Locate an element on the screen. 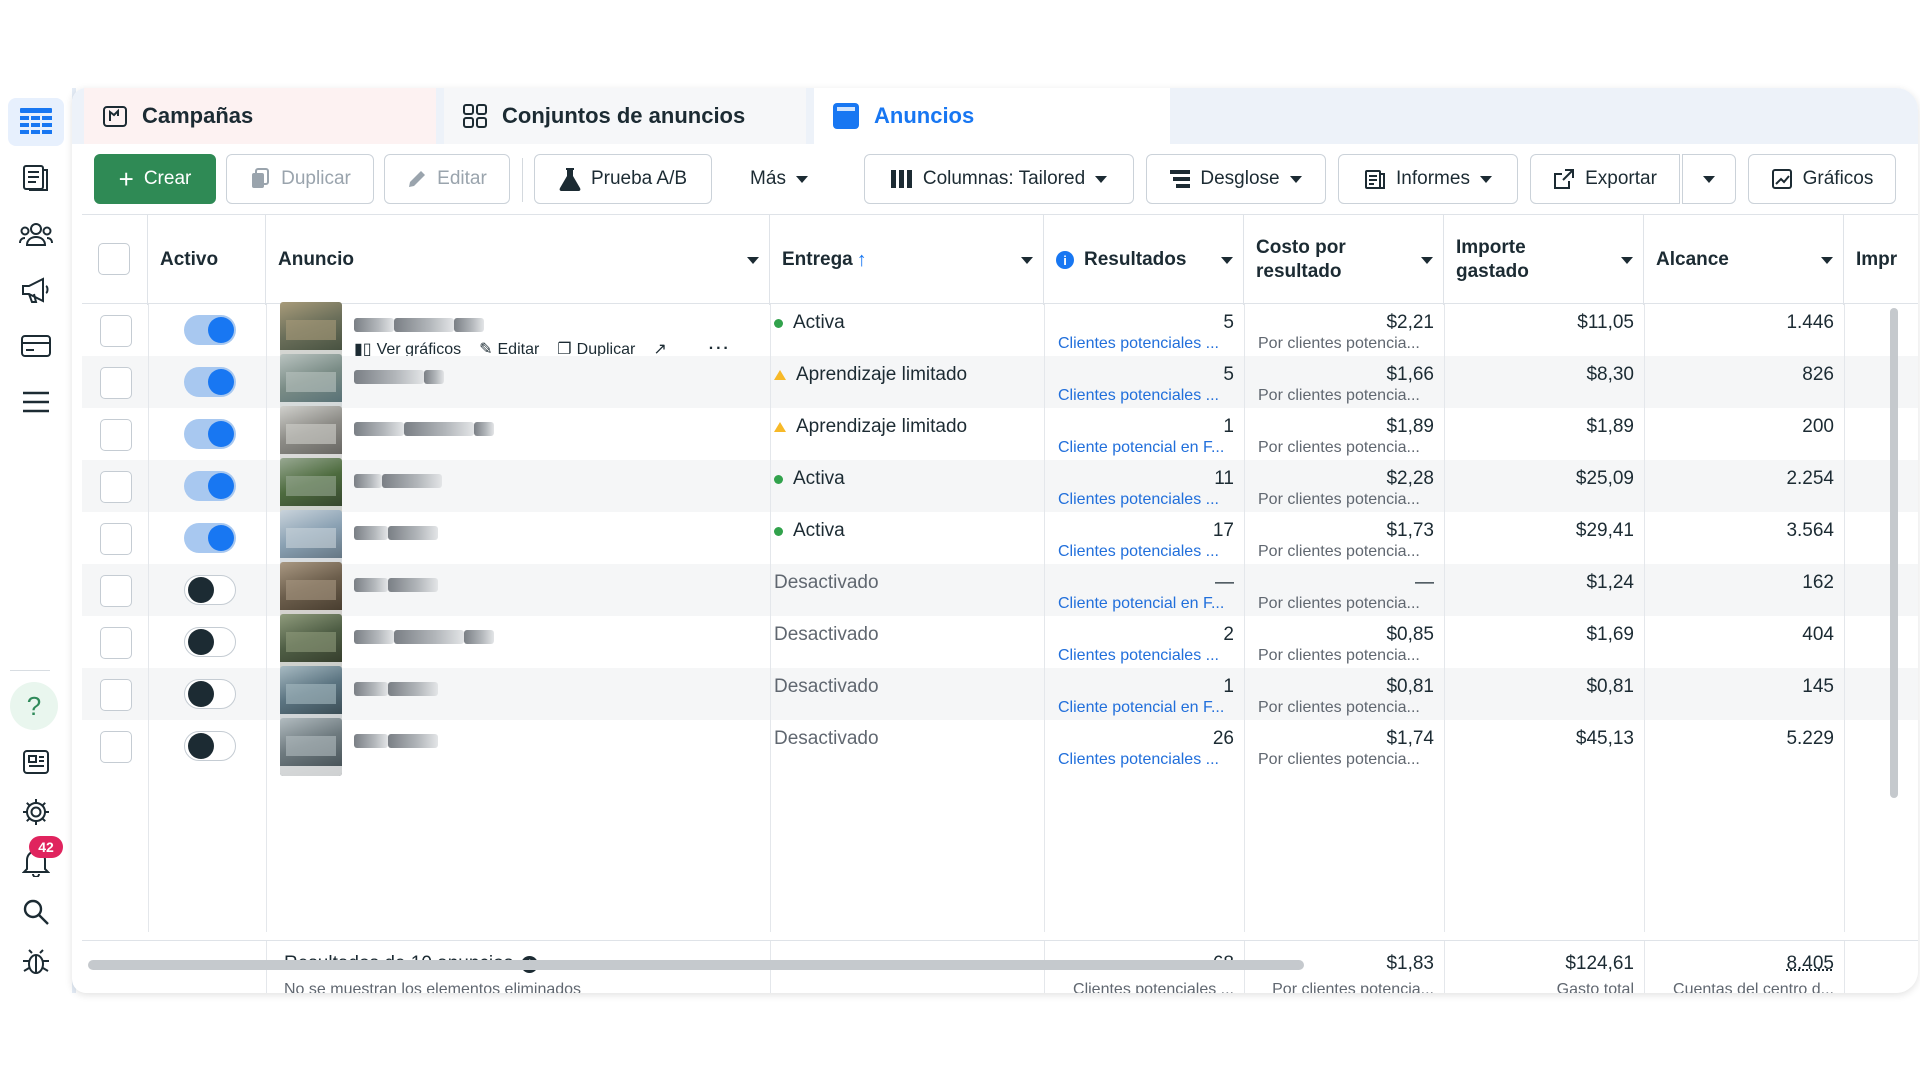 This screenshot has height=1080, width=1920. bug-icon is located at coordinates (36, 962).